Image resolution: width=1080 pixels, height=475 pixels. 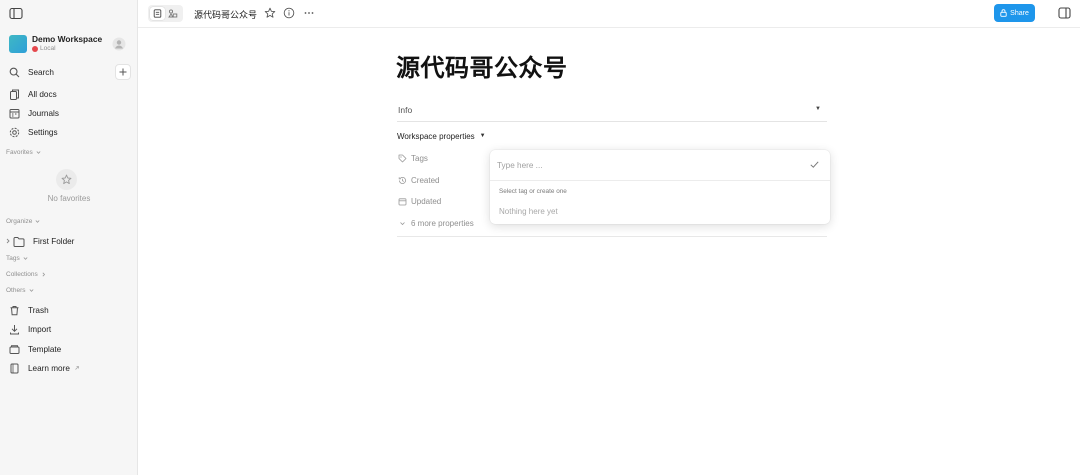 I want to click on sidebar-item-label: Template, so click(x=45, y=349).